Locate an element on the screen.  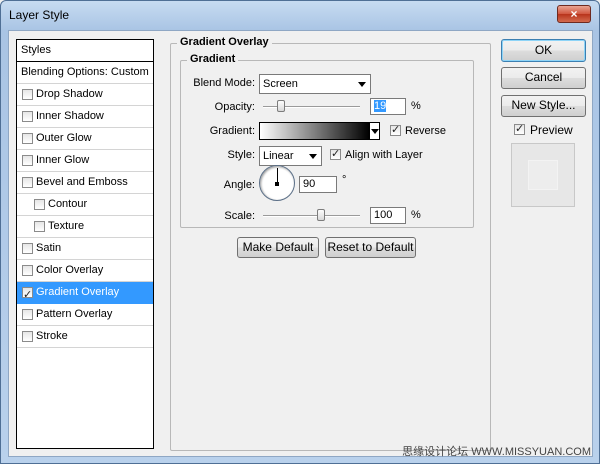
scale-slider-track is located at coordinates (311, 216).